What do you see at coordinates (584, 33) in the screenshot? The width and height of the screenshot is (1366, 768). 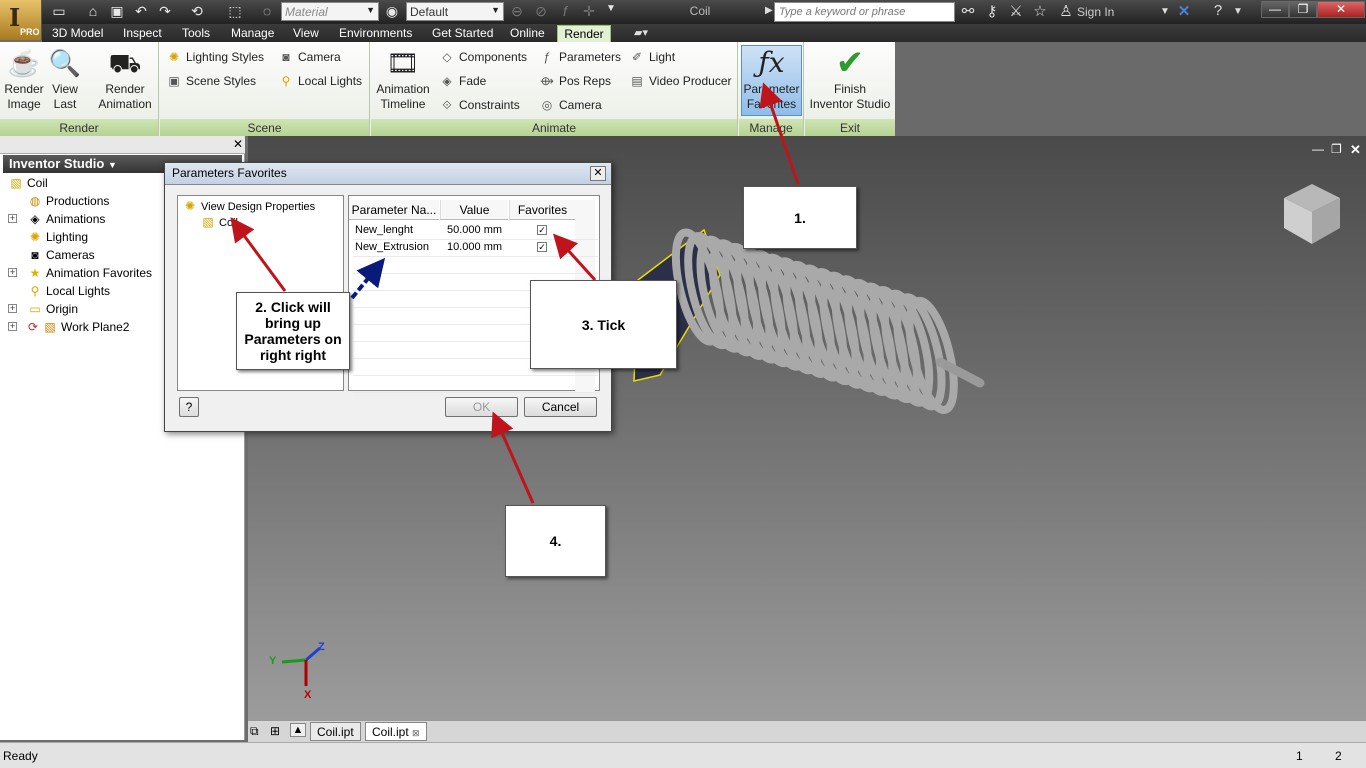 I see `tab-render: Render` at bounding box center [584, 33].